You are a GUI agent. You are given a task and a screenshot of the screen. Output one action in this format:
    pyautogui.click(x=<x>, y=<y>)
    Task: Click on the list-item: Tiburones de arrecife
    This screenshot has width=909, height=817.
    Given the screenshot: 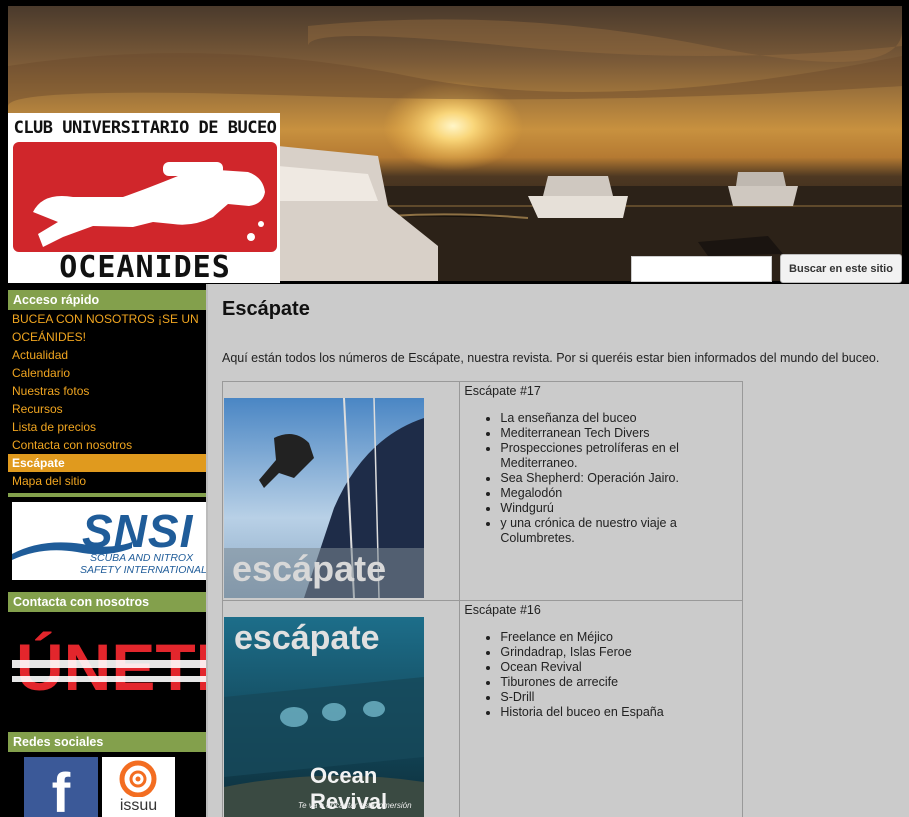 What is the action you would take?
    pyautogui.click(x=619, y=682)
    